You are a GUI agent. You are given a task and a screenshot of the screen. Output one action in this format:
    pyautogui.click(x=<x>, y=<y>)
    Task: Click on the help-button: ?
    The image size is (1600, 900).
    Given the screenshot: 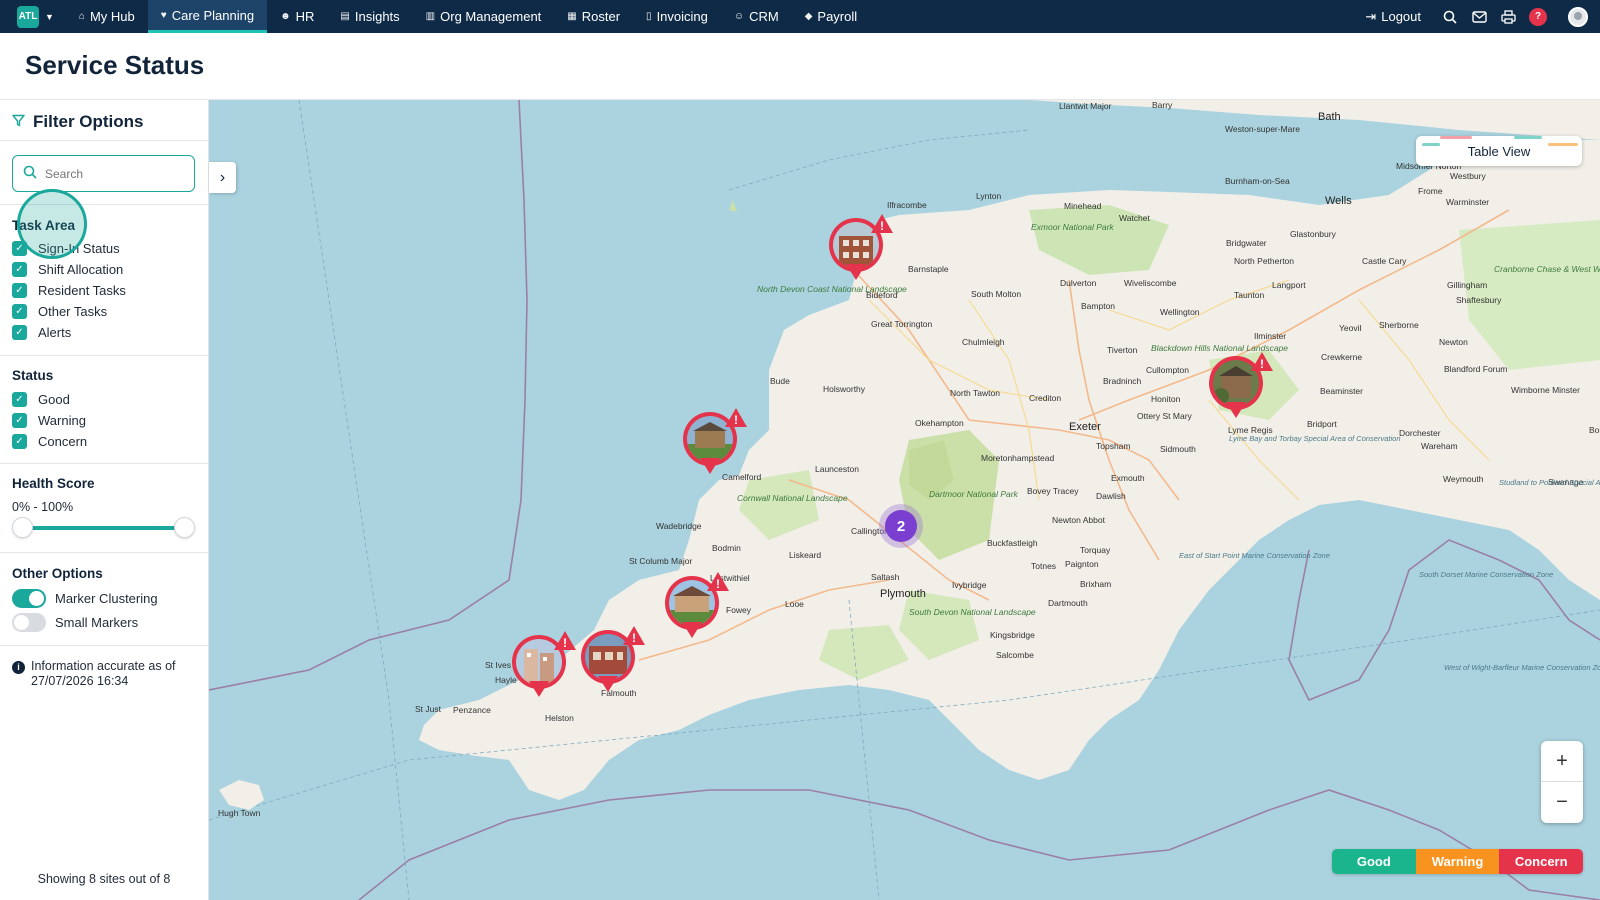 What is the action you would take?
    pyautogui.click(x=1538, y=16)
    